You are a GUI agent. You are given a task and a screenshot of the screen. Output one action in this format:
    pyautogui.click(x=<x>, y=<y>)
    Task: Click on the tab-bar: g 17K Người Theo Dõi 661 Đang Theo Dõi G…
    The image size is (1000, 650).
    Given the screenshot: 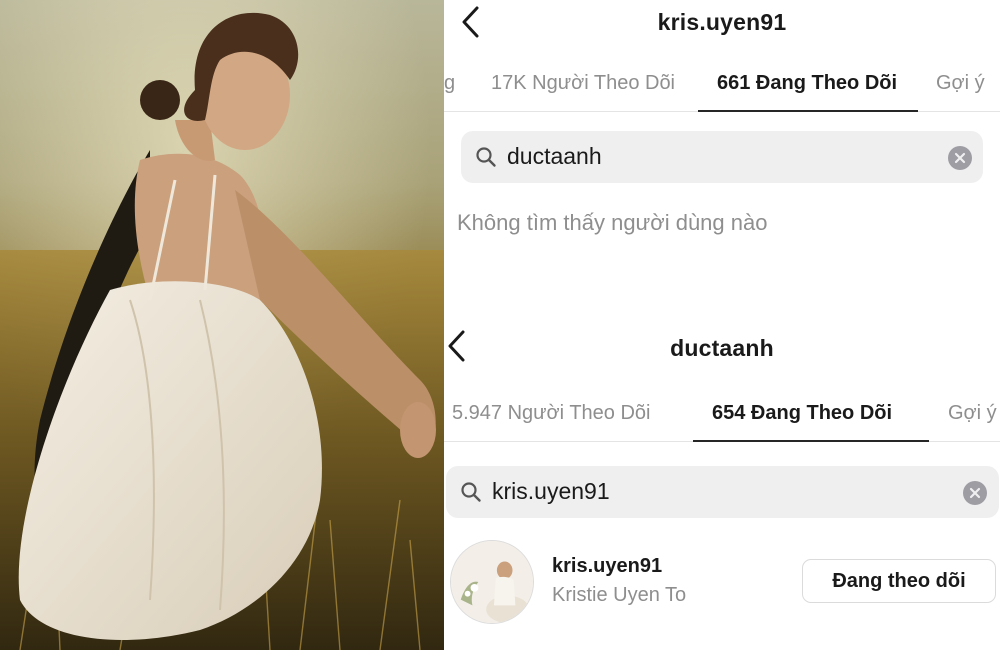 What is the action you would take?
    pyautogui.click(x=722, y=87)
    